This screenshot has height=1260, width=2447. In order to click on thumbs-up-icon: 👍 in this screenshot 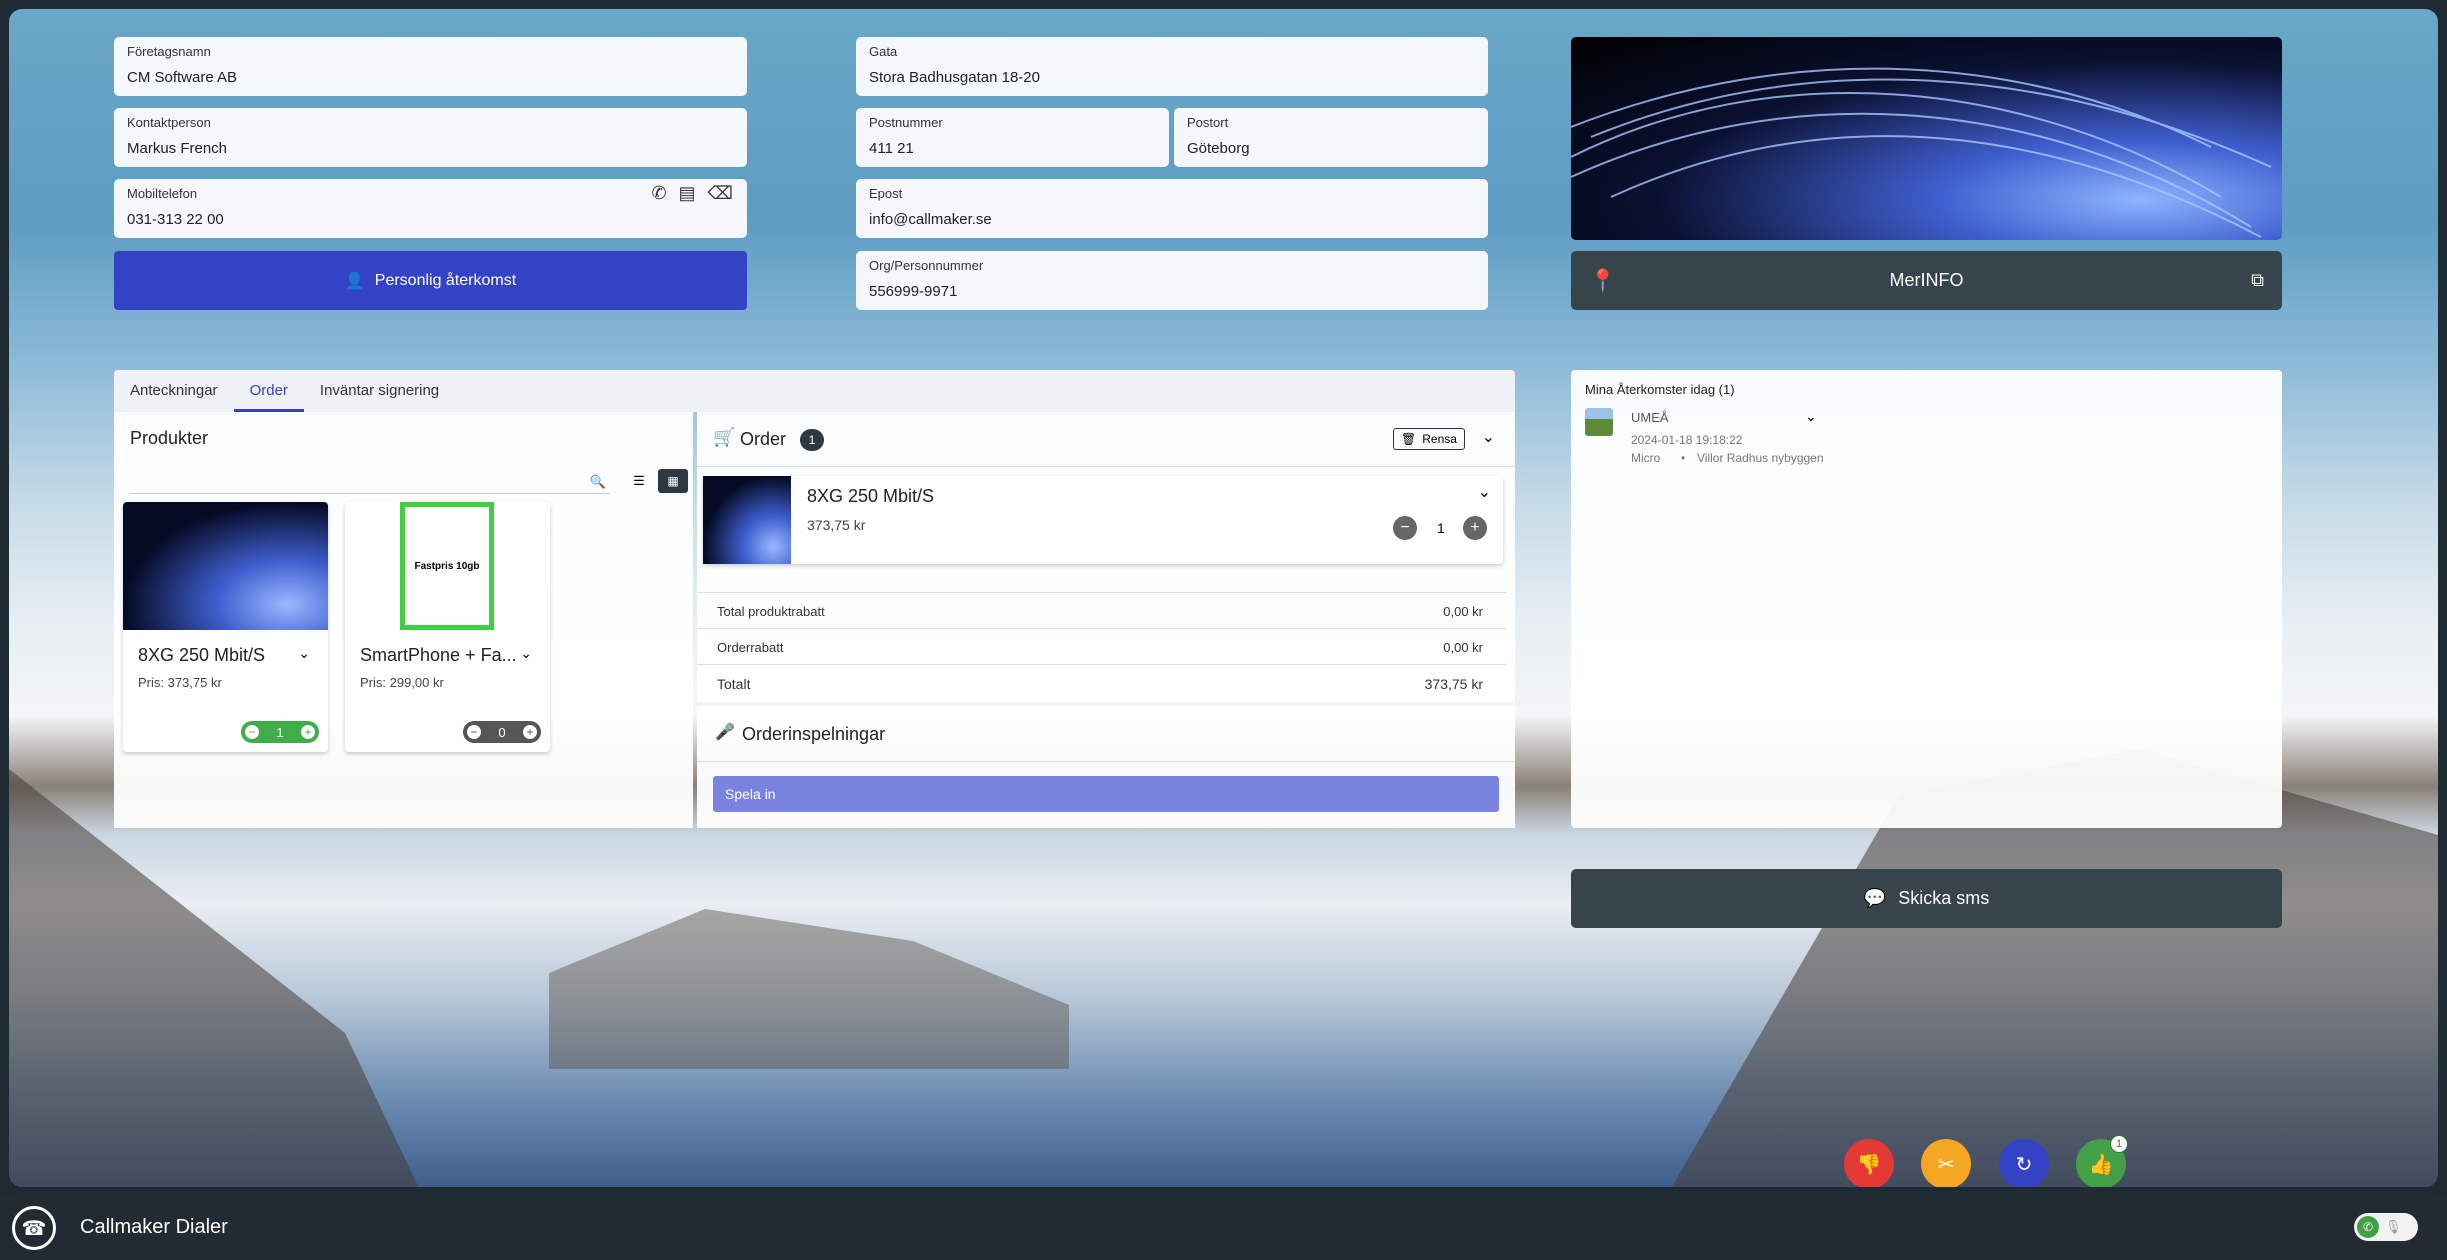, I will do `click(2101, 1164)`.